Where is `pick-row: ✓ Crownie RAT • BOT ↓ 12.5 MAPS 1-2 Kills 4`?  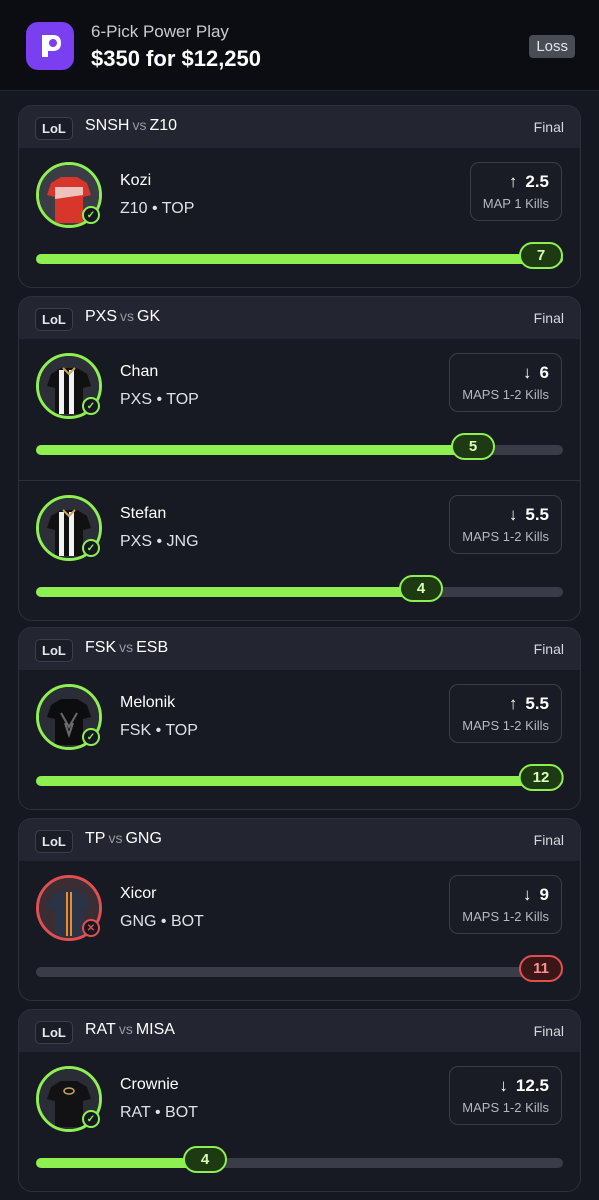
pick-row: ✓ Crownie RAT • BOT ↓ 12.5 MAPS 1-2 Kills 4 is located at coordinates (299, 1121).